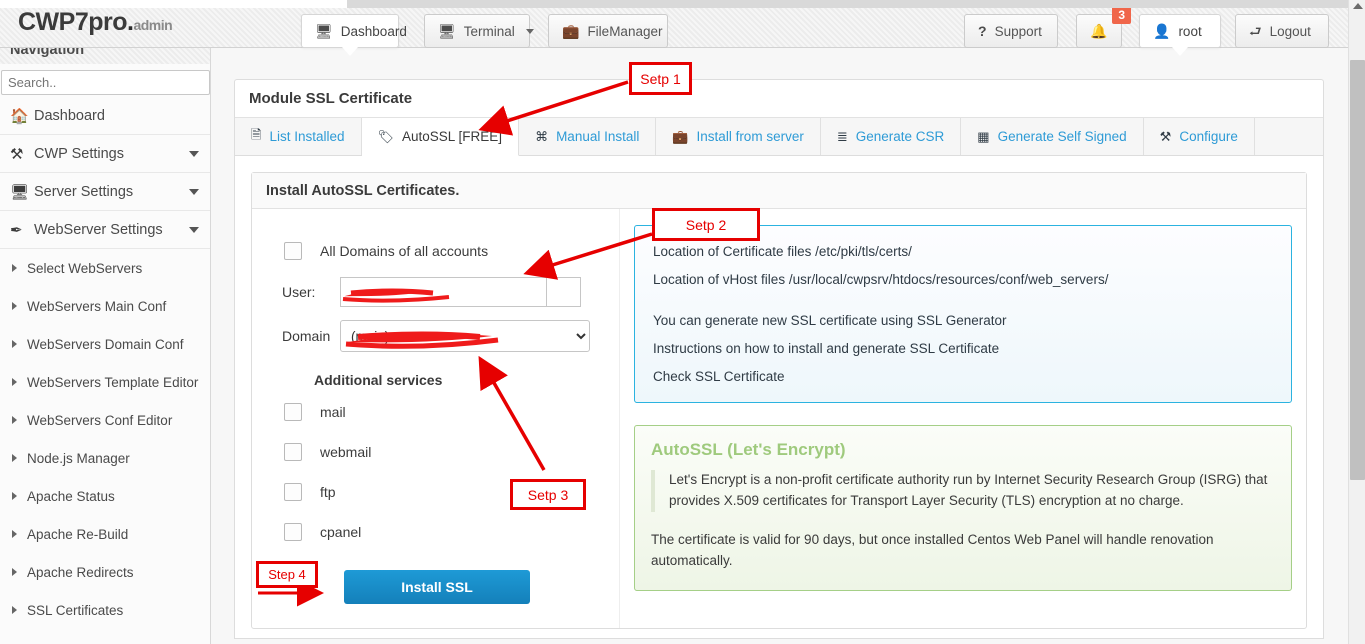  I want to click on nav-terminal-button: 🖥 Terminal, so click(479, 31).